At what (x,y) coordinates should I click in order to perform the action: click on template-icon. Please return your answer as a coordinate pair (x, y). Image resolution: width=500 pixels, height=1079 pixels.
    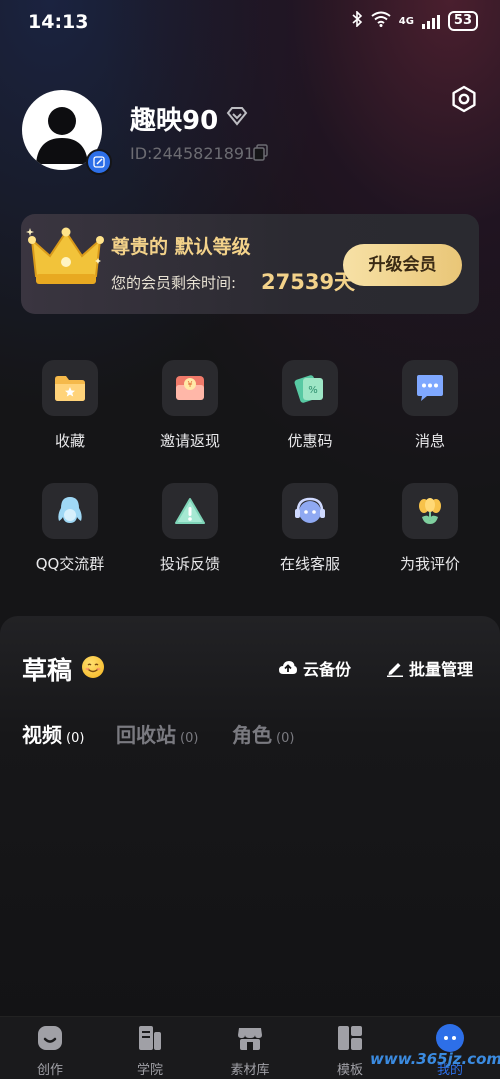
    Looking at the image, I should click on (350, 1038).